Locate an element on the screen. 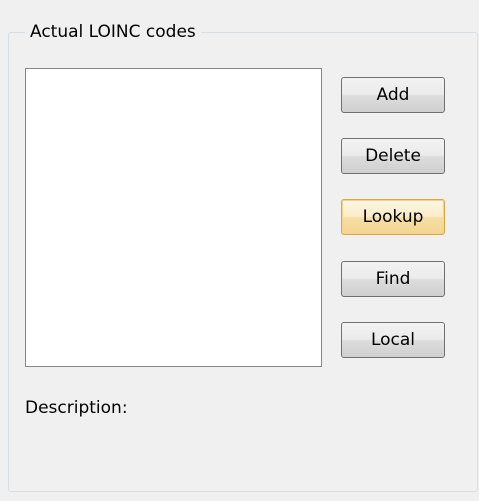  find-button: Find is located at coordinates (393, 279).